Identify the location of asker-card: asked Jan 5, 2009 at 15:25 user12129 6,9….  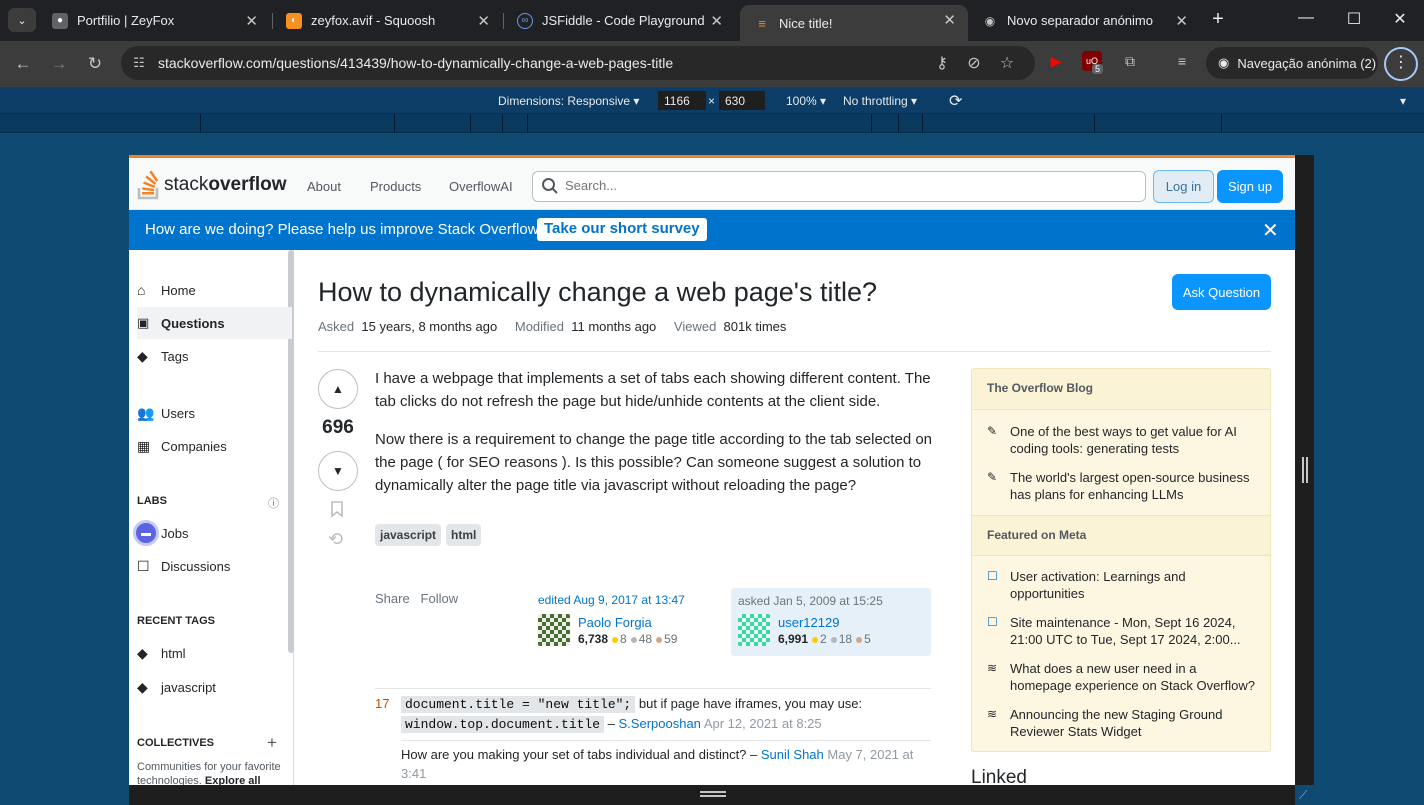
(831, 622).